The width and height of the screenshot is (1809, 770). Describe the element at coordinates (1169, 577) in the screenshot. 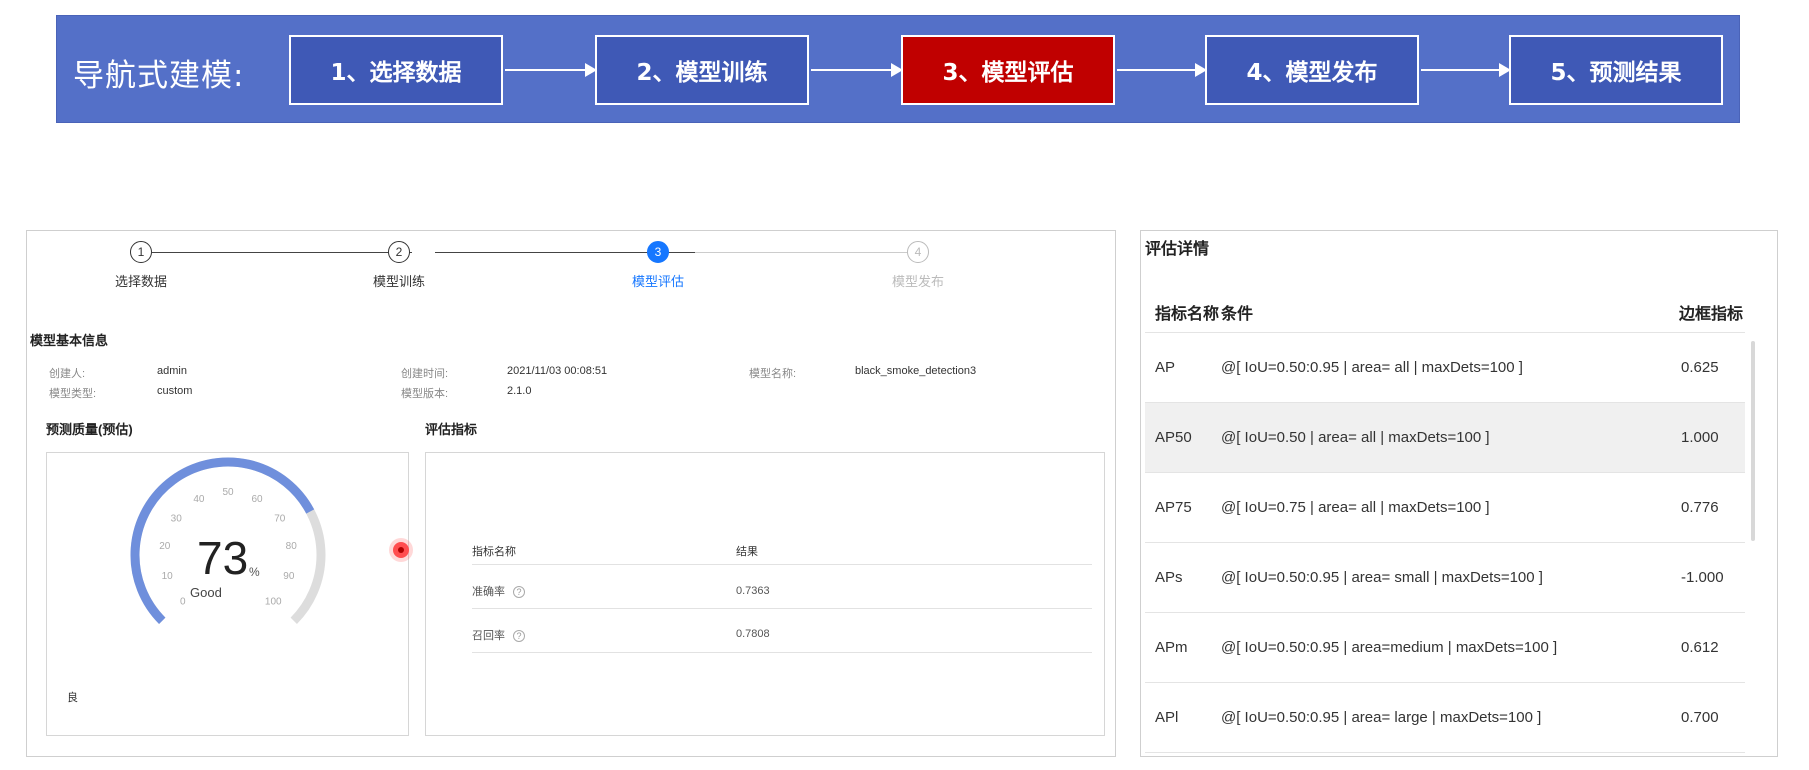

I see `detail-metric: APs` at that location.